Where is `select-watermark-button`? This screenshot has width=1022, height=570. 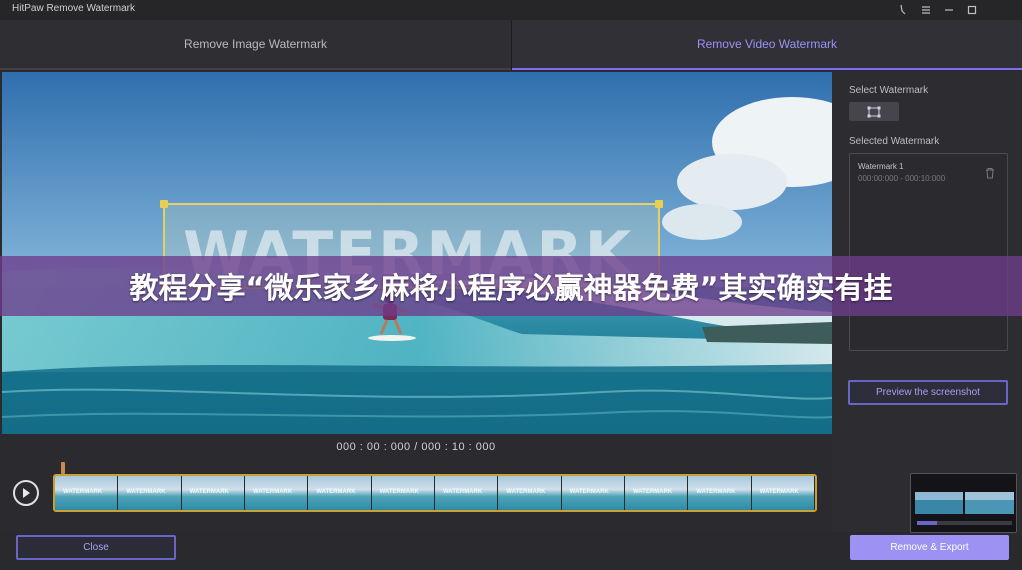 select-watermark-button is located at coordinates (874, 111).